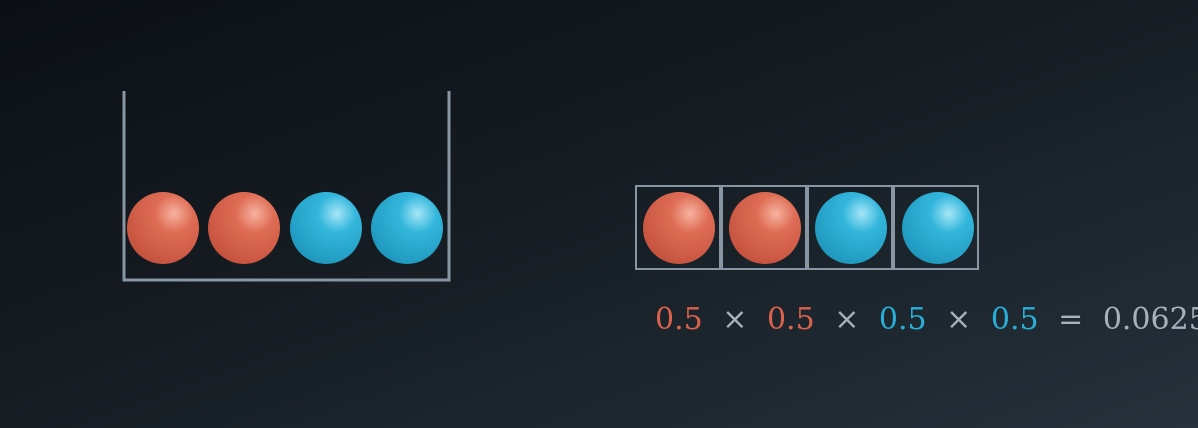 The image size is (1198, 428). Describe the element at coordinates (1150, 319) in the screenshot. I see `equation-result: 0.0625` at that location.